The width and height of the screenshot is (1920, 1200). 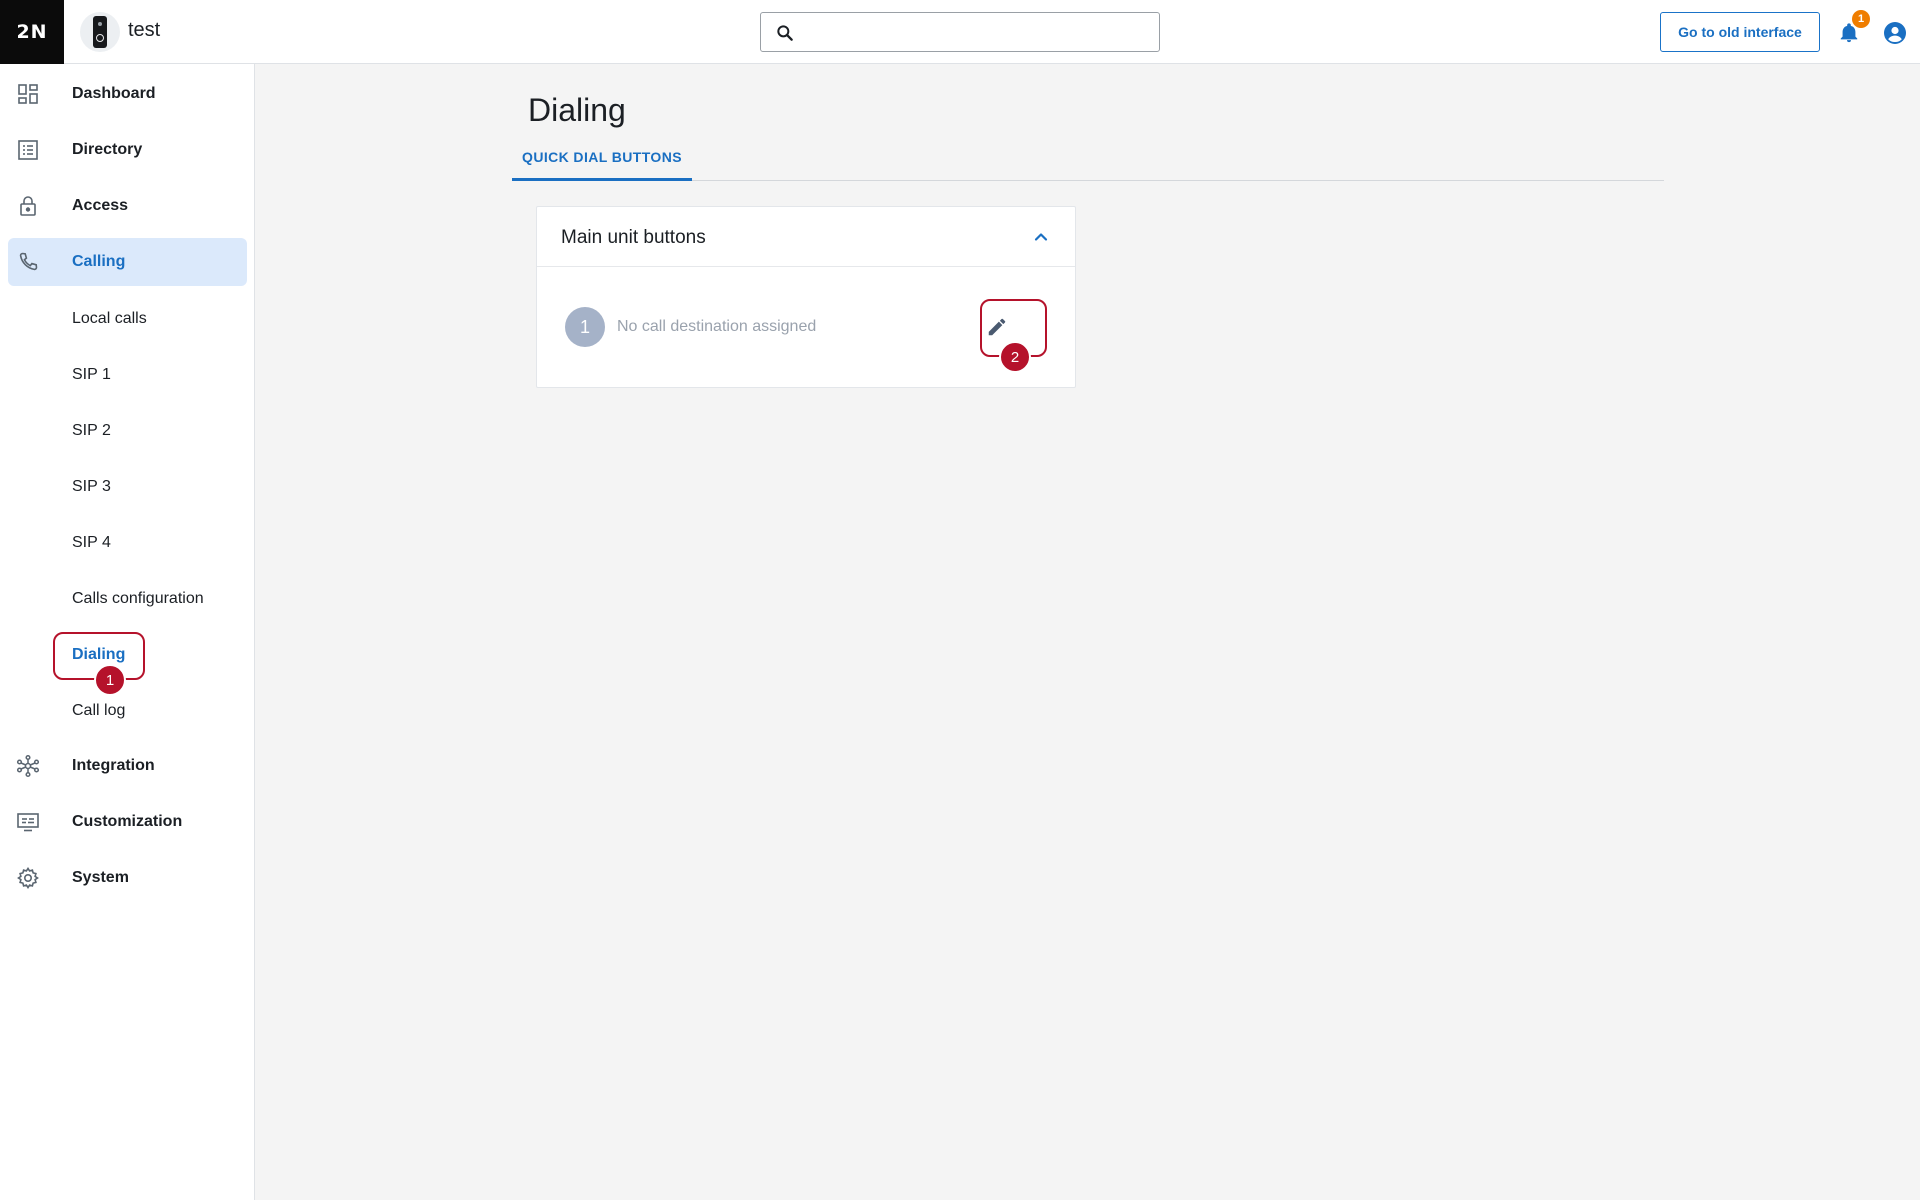 What do you see at coordinates (107, 149) in the screenshot?
I see `sidebar-item-label: Directory` at bounding box center [107, 149].